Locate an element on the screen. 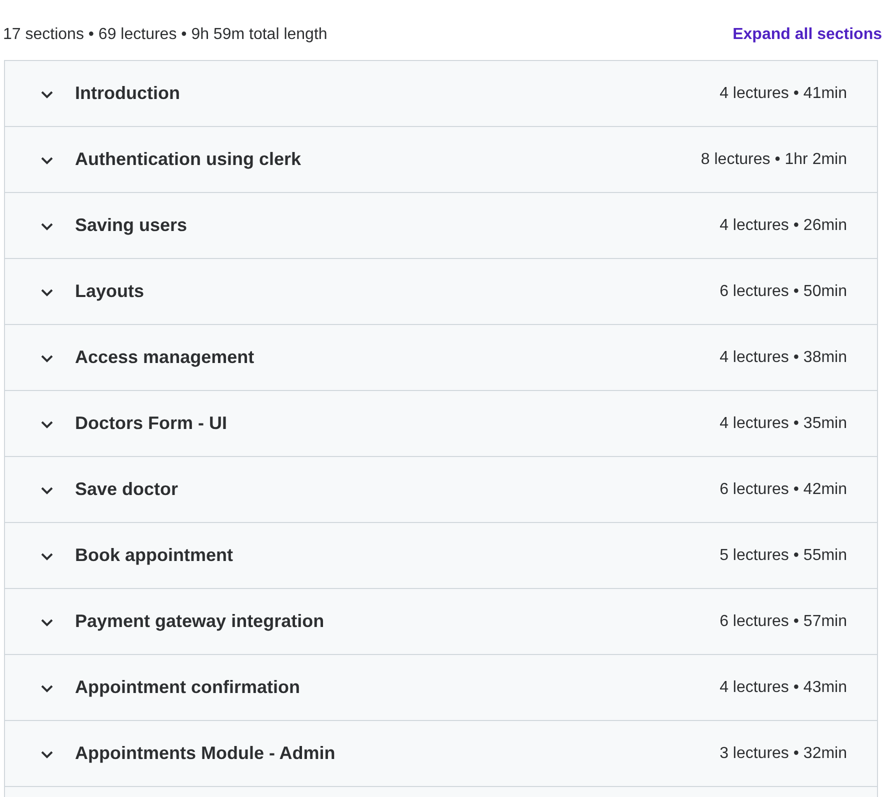 The image size is (882, 797). section-header: Save doctor 6 lectures • 42min is located at coordinates (441, 490).